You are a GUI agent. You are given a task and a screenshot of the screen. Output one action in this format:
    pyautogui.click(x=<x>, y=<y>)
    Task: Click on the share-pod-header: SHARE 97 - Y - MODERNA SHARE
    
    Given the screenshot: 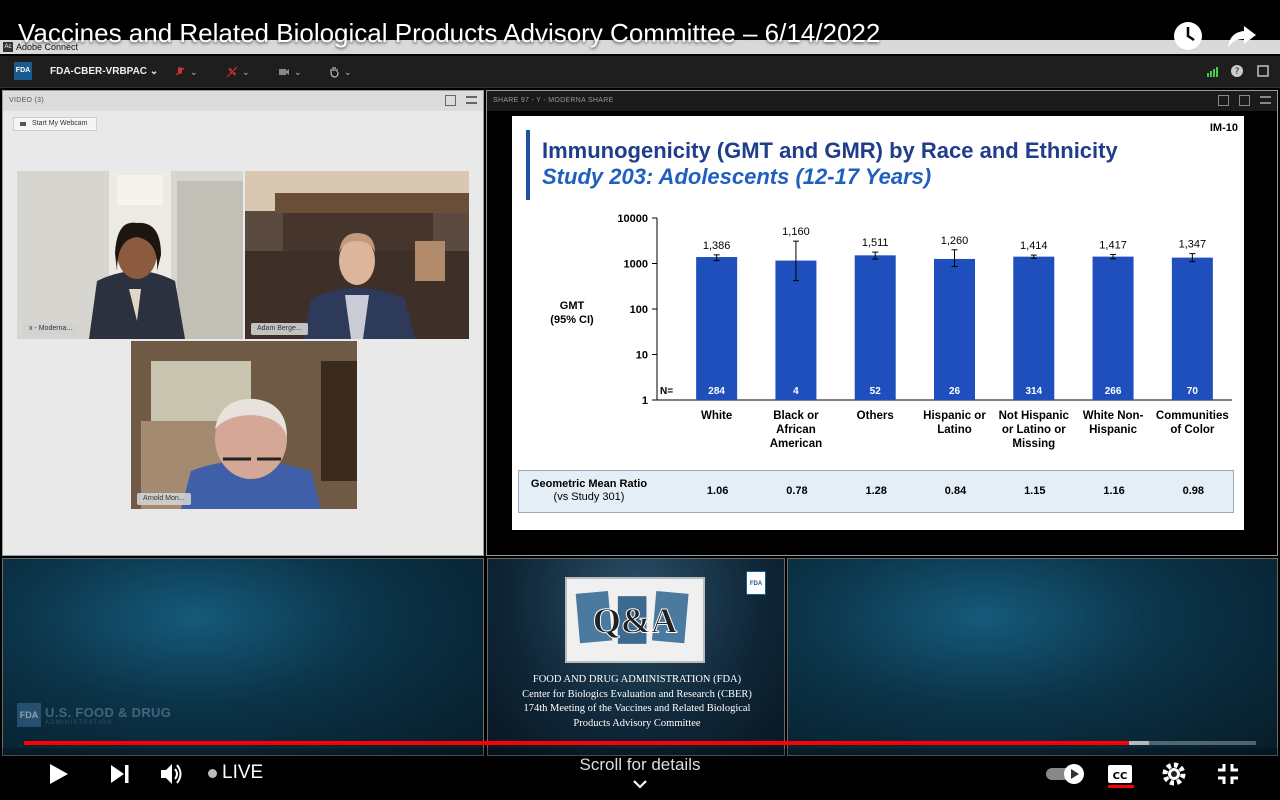 What is the action you would take?
    pyautogui.click(x=882, y=101)
    